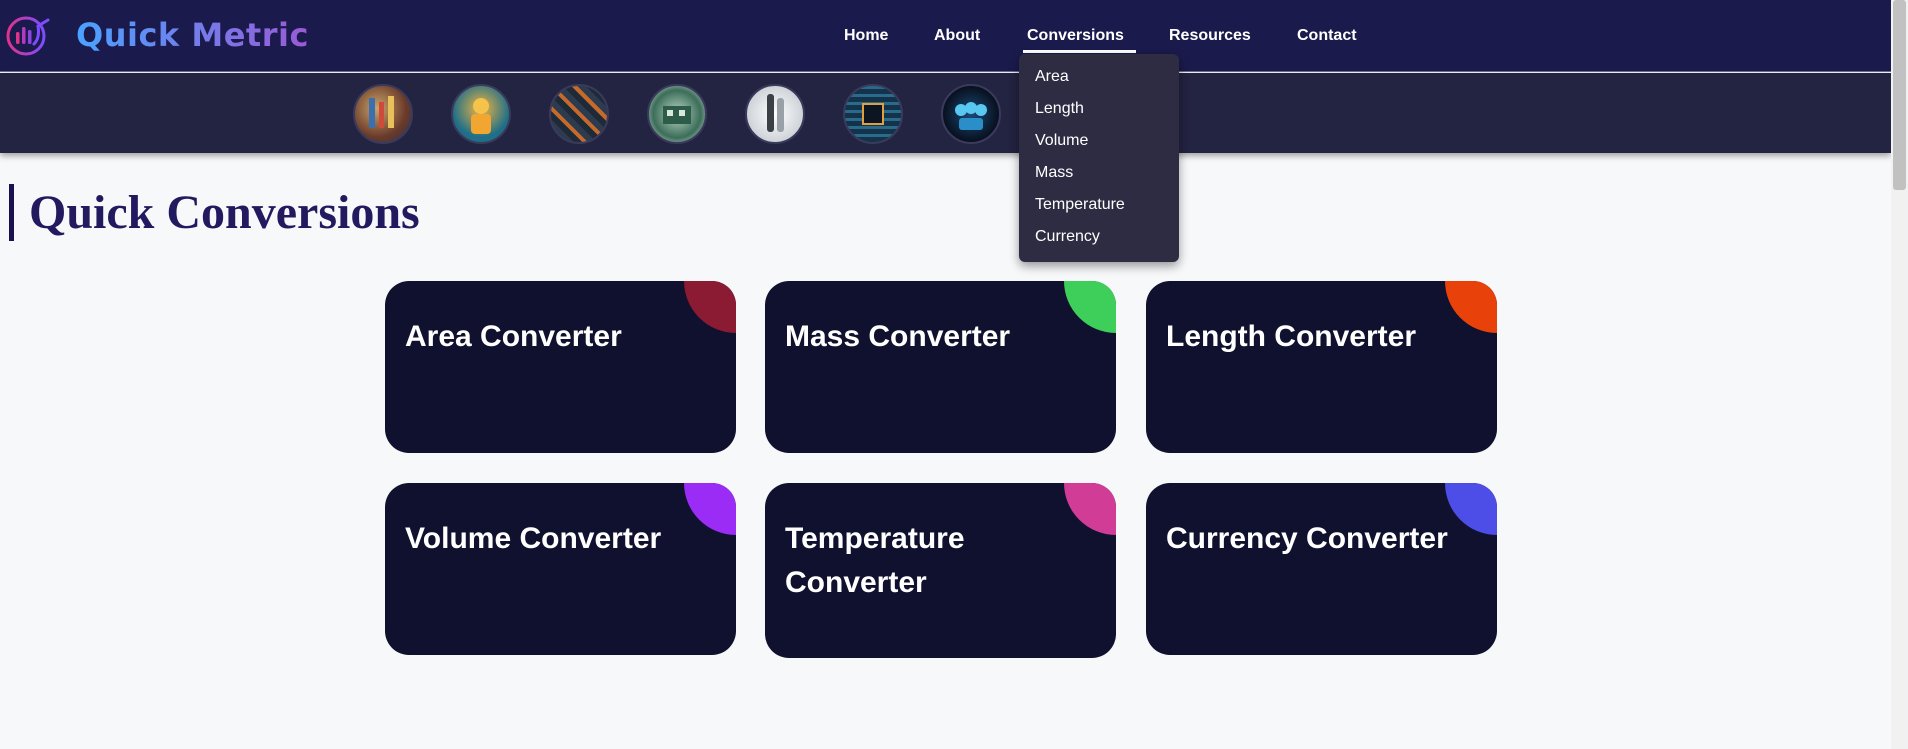 The height and width of the screenshot is (749, 1908). Describe the element at coordinates (940, 367) in the screenshot. I see `card-mass-converter: Mass Converter` at that location.